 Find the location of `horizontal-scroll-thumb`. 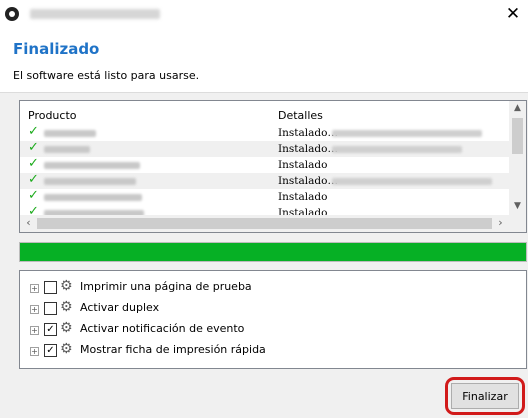

horizontal-scroll-thumb is located at coordinates (264, 223).